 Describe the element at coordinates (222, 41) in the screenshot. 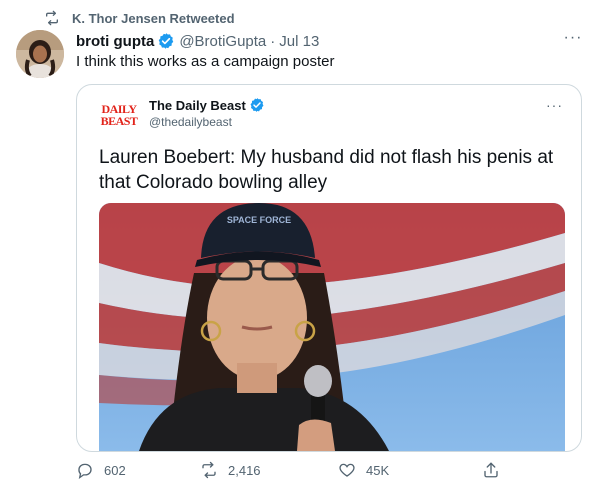

I see `author-handle: @BrotiGupta` at that location.